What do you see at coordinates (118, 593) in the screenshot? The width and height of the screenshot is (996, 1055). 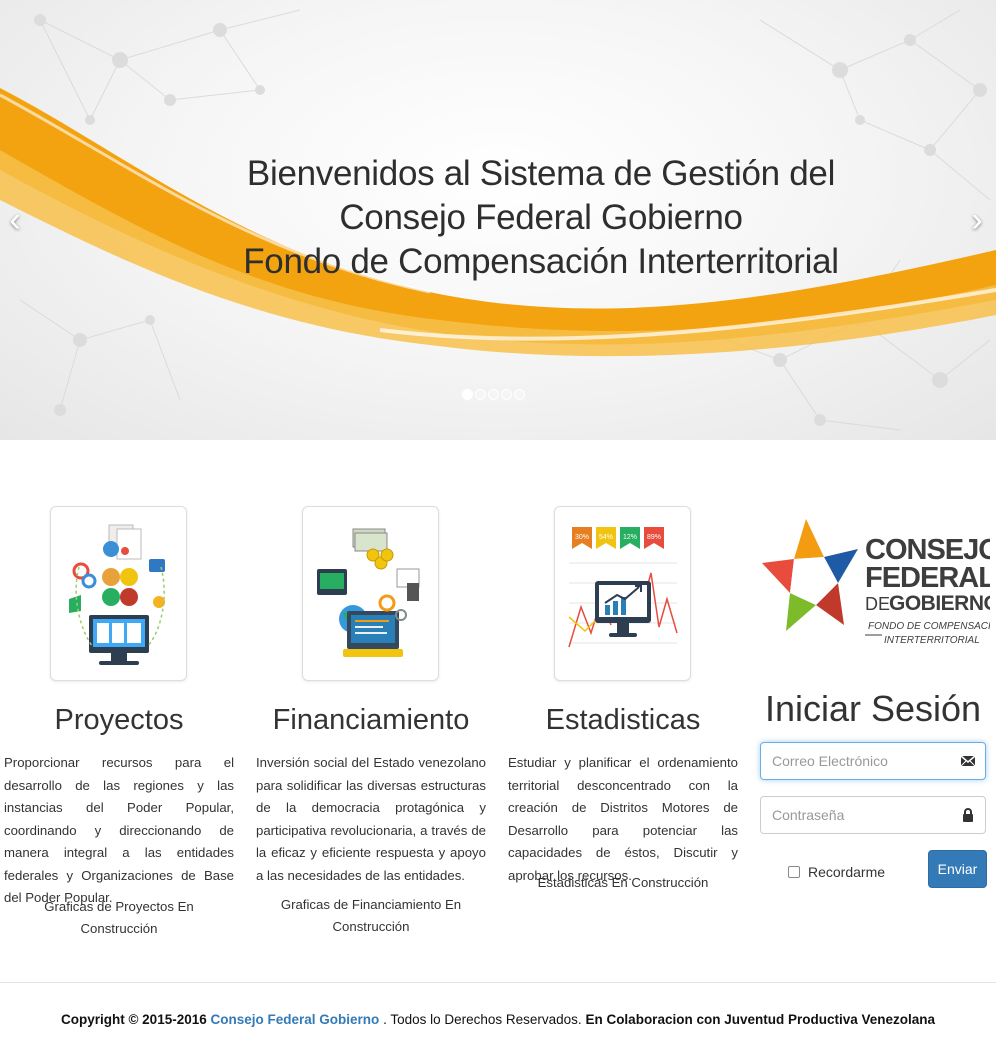 I see `projects-illustration-icon` at bounding box center [118, 593].